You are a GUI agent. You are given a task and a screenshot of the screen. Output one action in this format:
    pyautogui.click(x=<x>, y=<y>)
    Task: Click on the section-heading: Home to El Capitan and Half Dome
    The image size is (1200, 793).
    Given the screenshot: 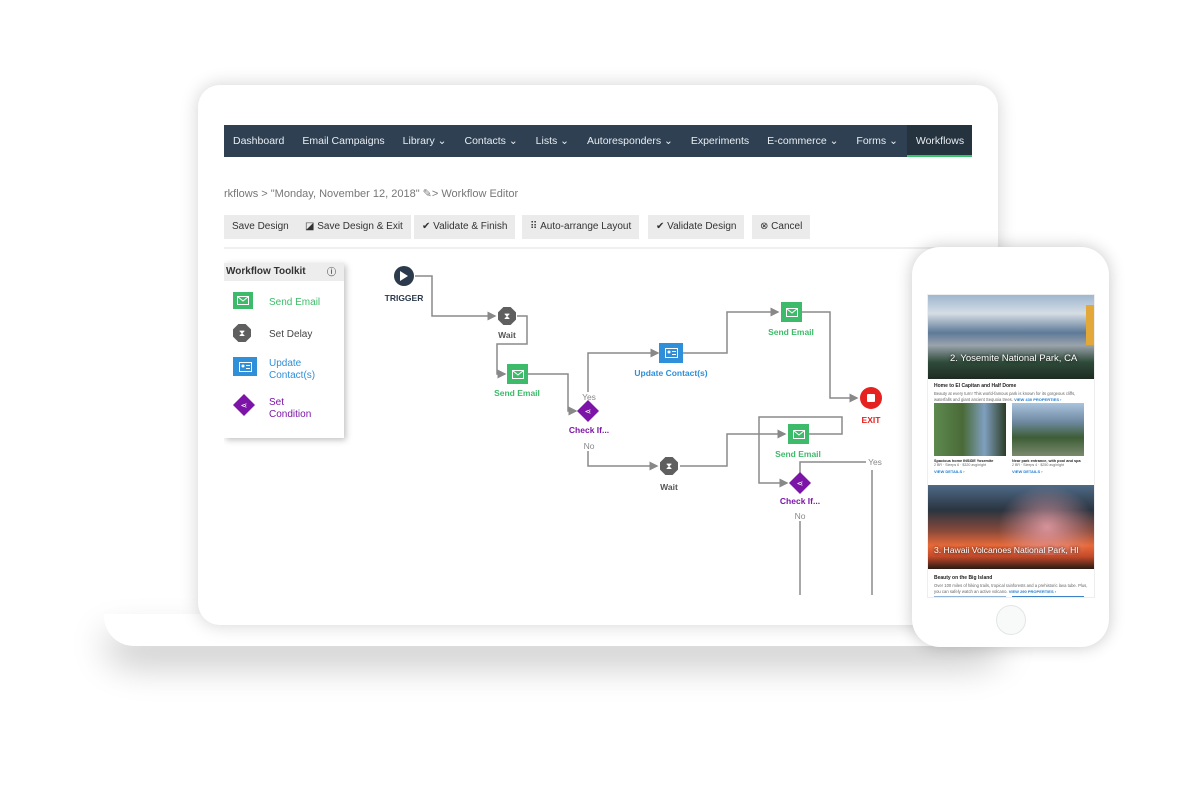 What is the action you would take?
    pyautogui.click(x=975, y=386)
    